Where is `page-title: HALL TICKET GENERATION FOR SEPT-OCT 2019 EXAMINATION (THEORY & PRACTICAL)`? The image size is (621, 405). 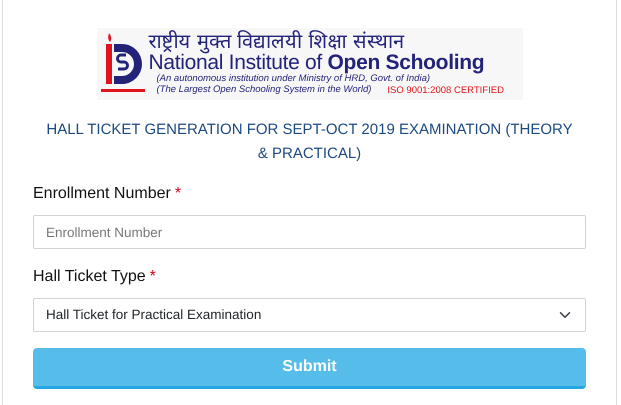 page-title: HALL TICKET GENERATION FOR SEPT-OCT 2019 EXAMINATION (THEORY & PRACTICAL) is located at coordinates (309, 142).